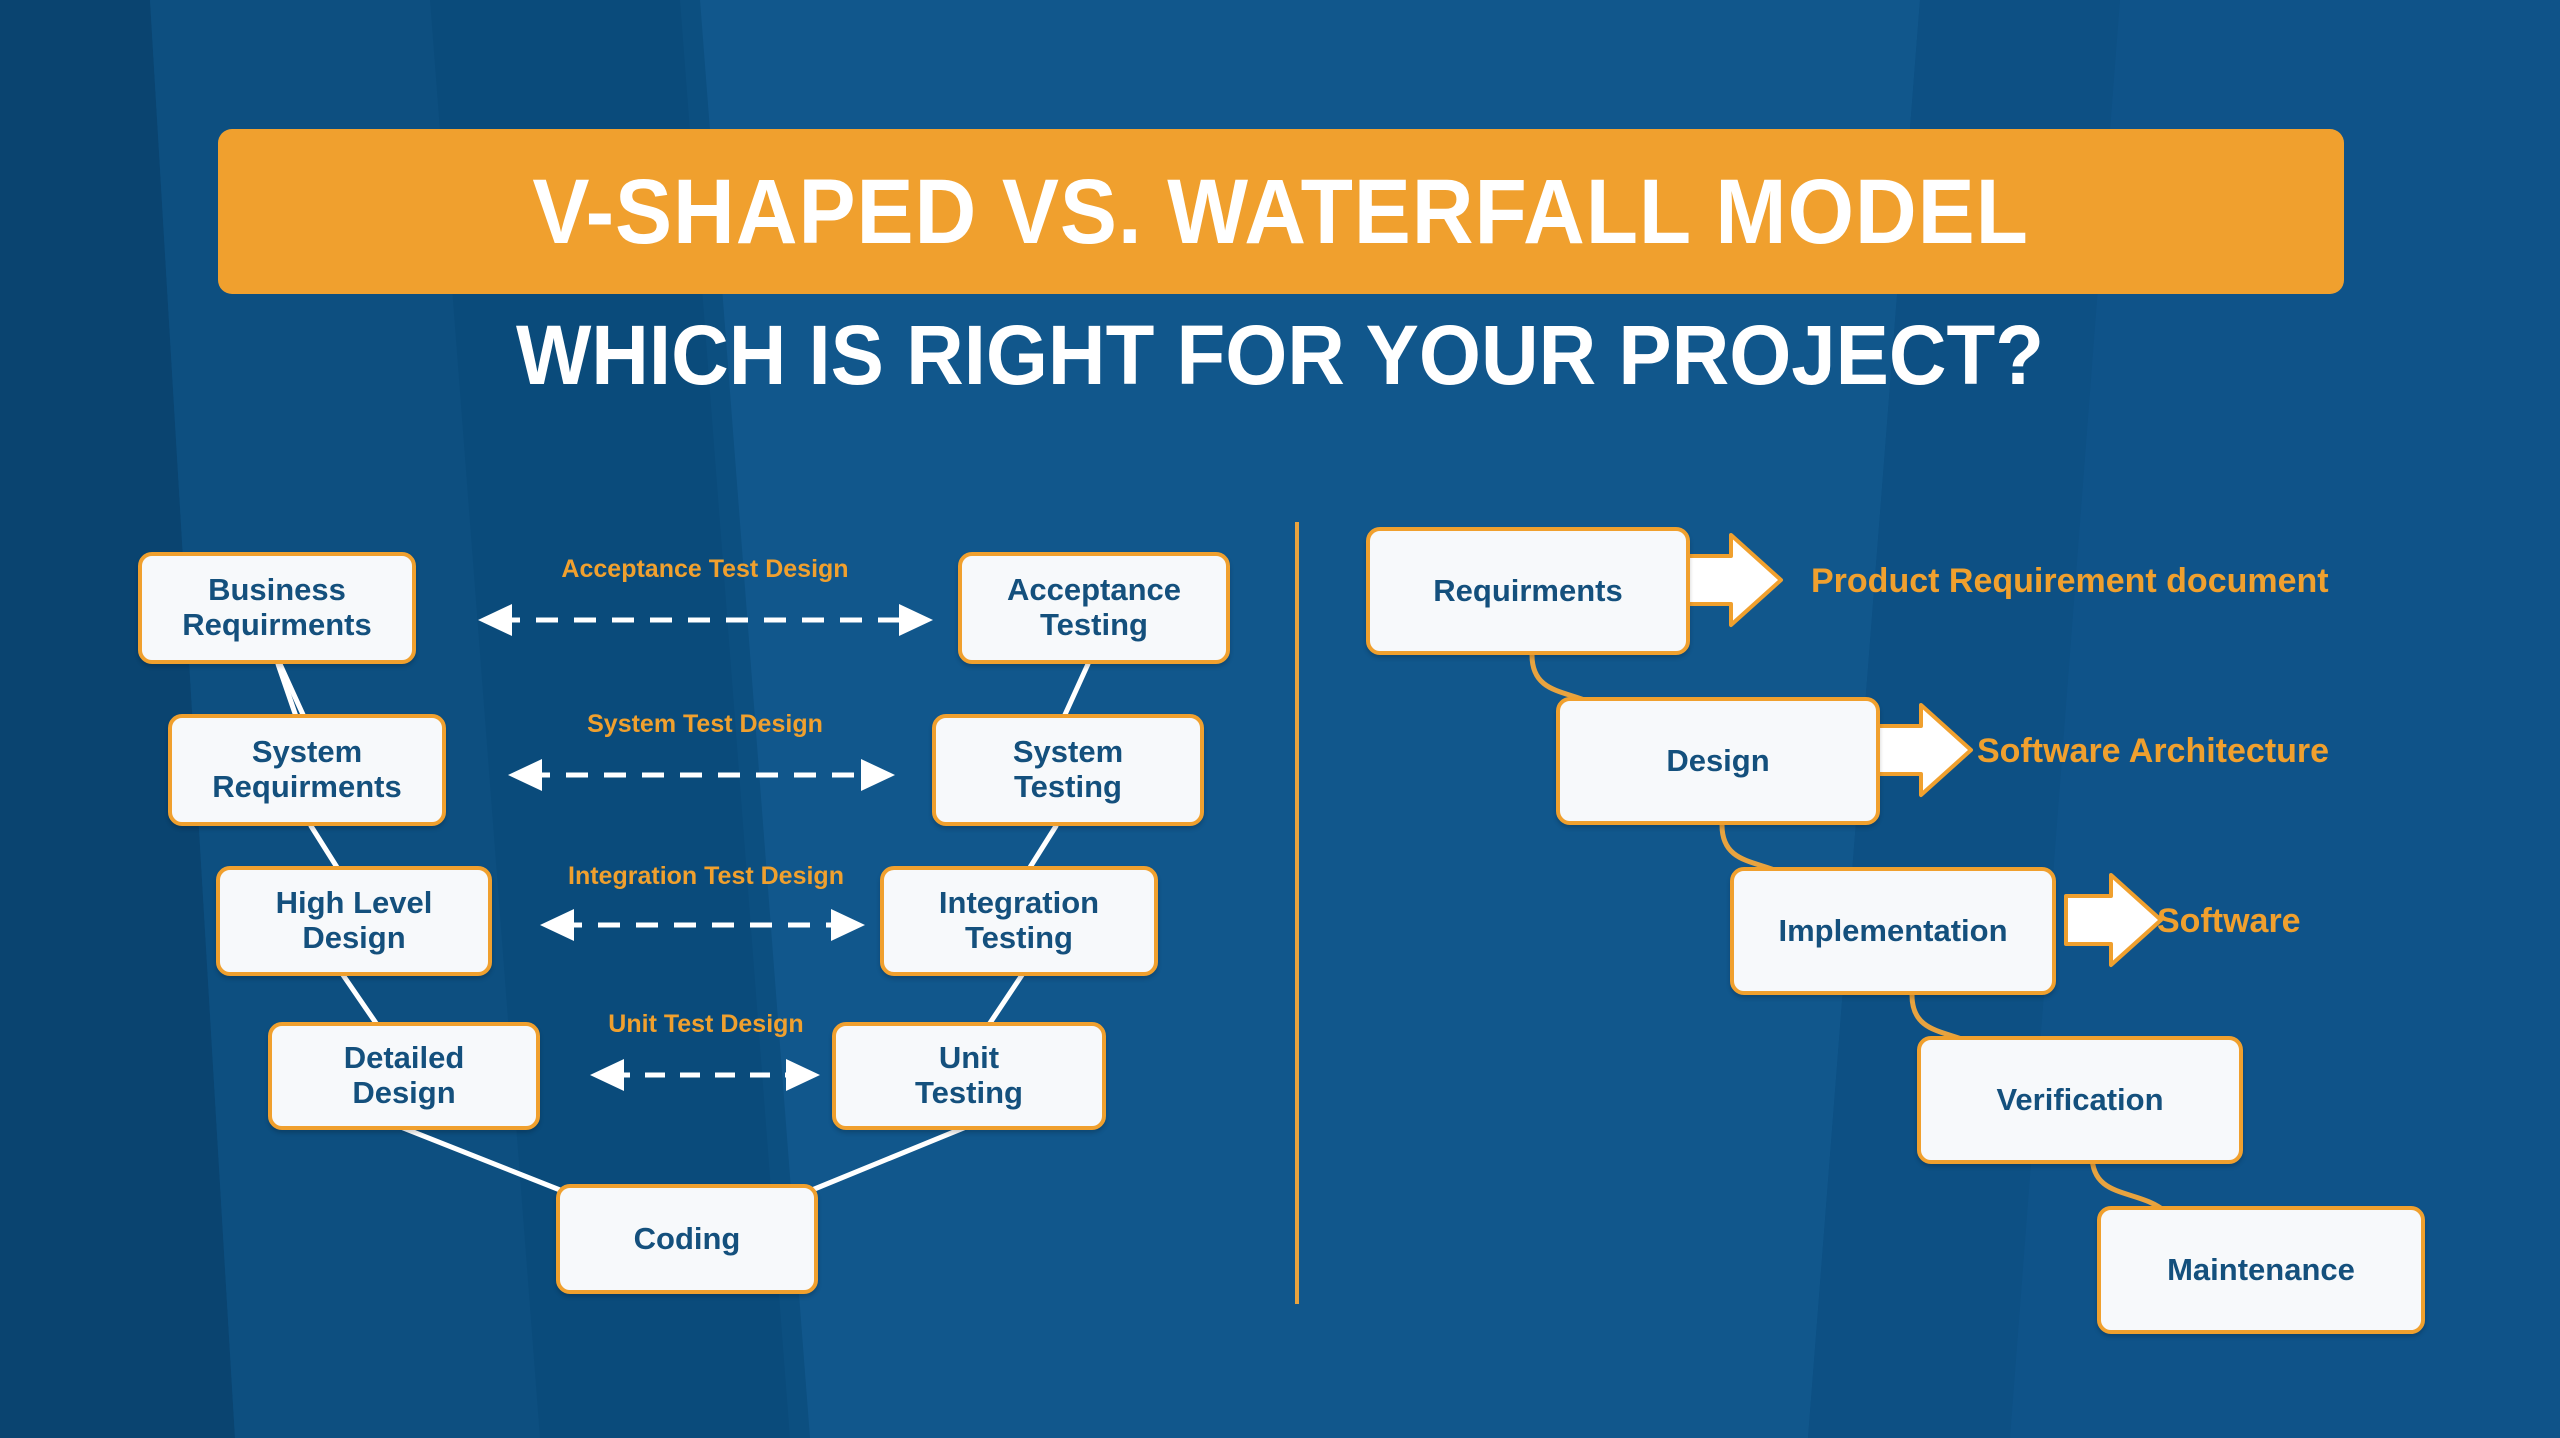  I want to click on w-deliverable-implementation: Software, so click(2229, 921).